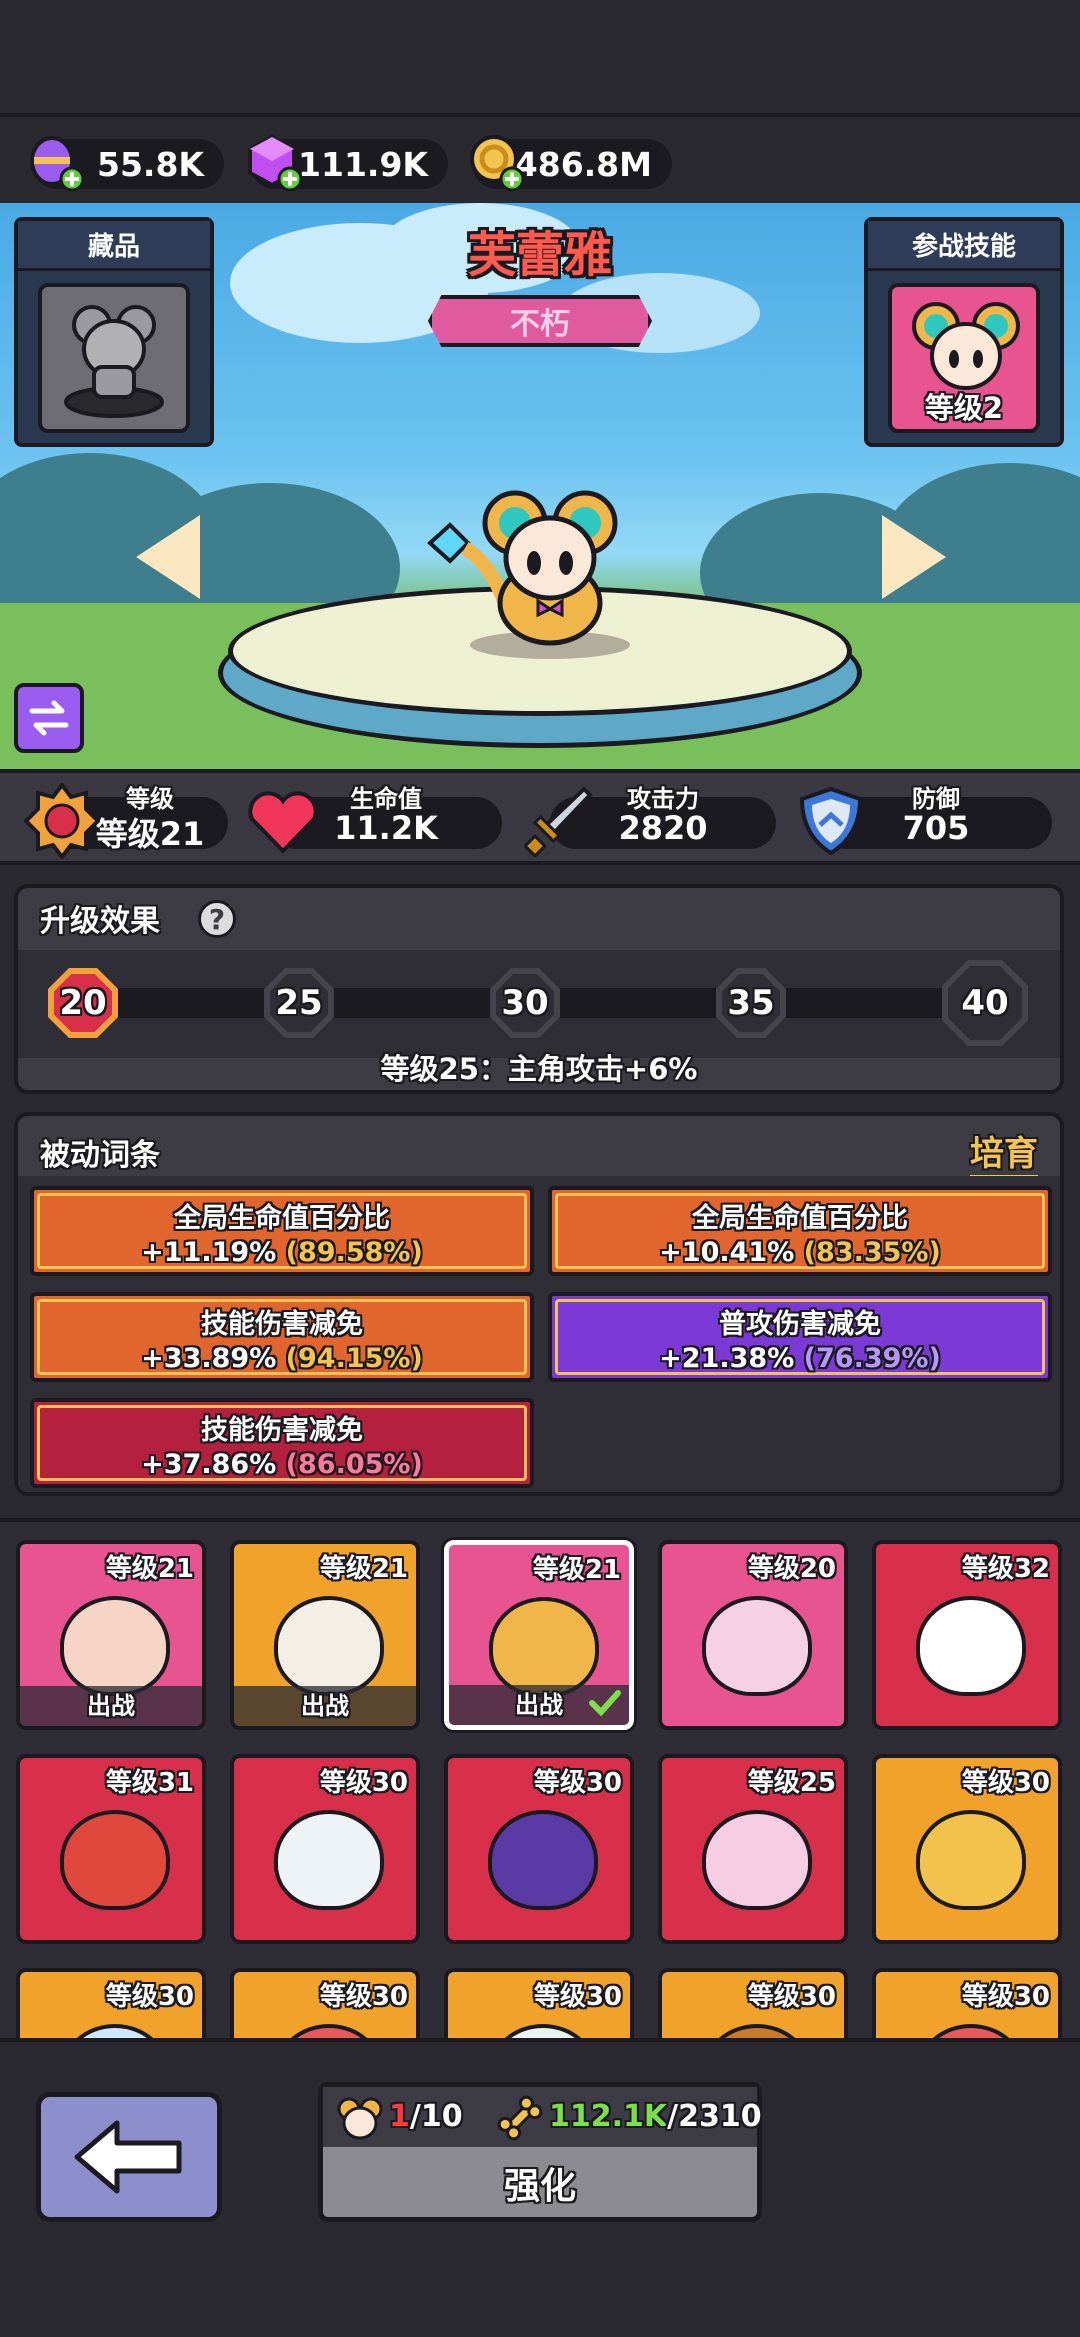 This screenshot has height=2337, width=1080. I want to click on gold-coin-icon, so click(497, 163).